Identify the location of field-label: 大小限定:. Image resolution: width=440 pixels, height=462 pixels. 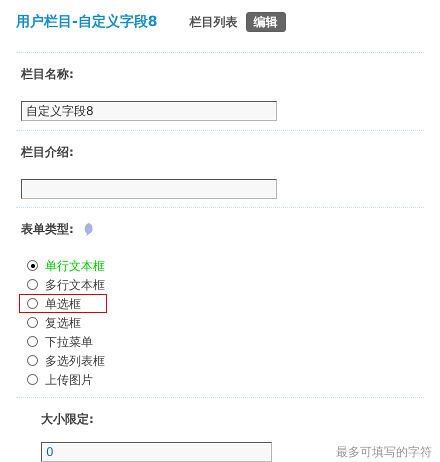
(68, 419).